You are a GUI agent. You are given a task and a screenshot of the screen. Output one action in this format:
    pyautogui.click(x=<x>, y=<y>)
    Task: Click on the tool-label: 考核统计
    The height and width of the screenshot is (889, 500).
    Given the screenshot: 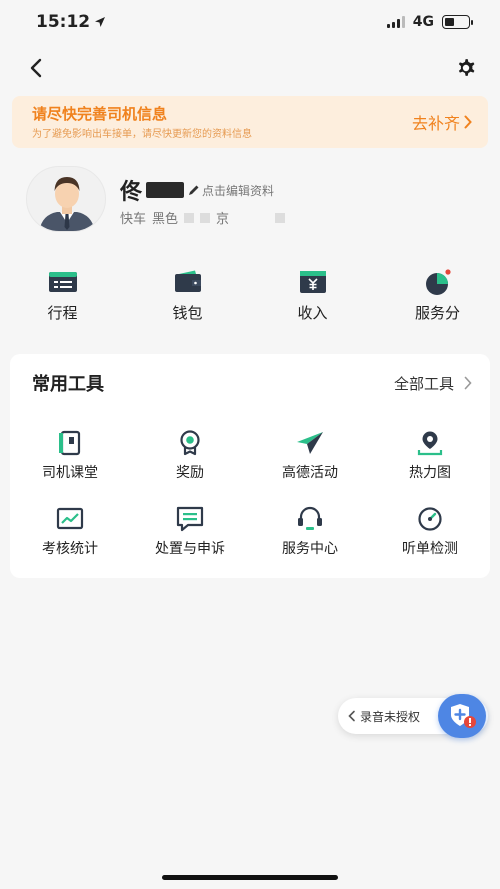 What is the action you would take?
    pyautogui.click(x=70, y=549)
    